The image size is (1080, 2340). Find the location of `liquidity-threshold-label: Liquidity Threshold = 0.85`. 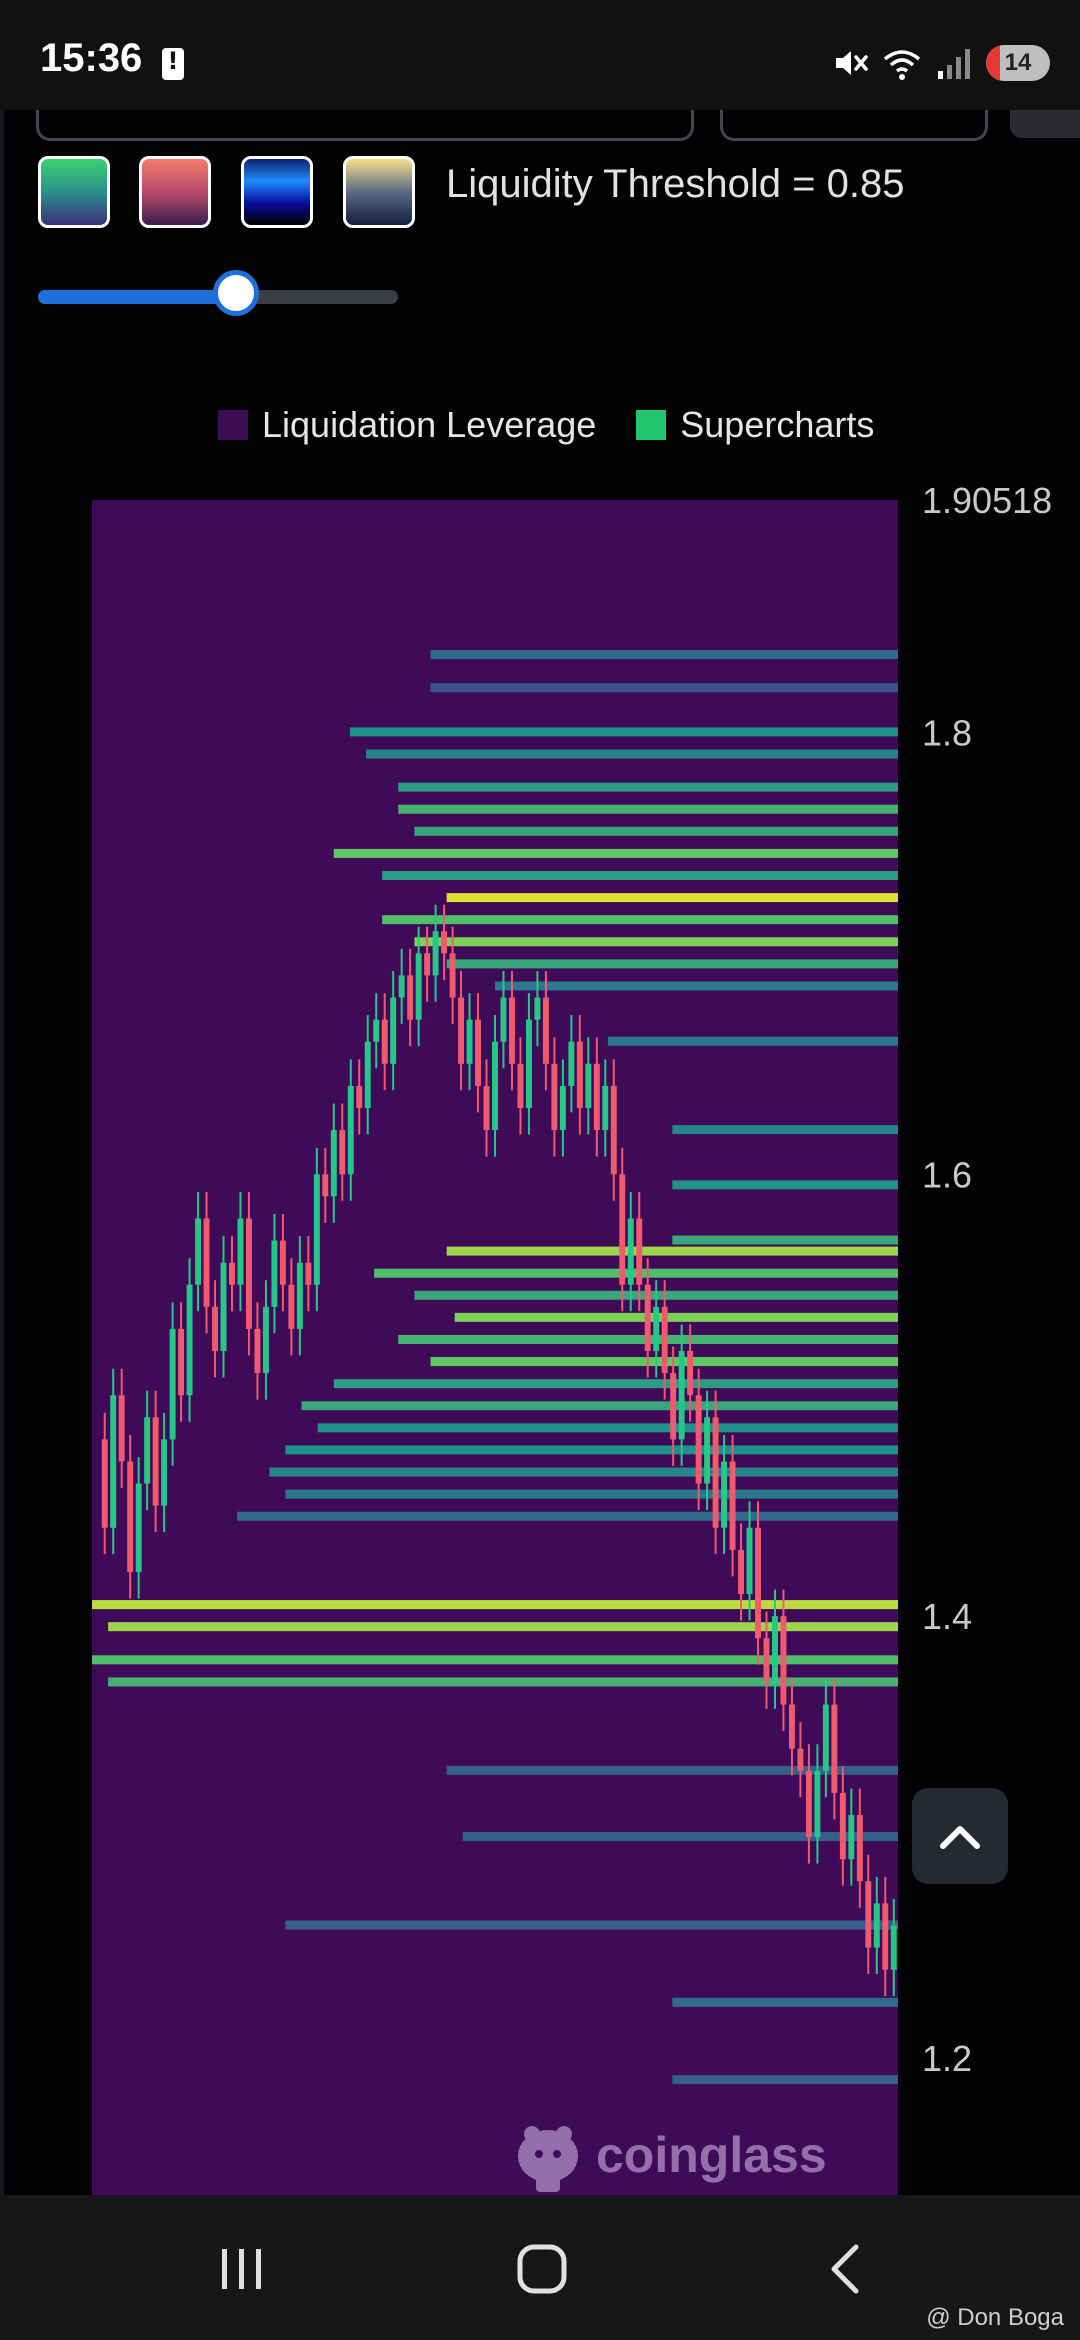

liquidity-threshold-label: Liquidity Threshold = 0.85 is located at coordinates (675, 184).